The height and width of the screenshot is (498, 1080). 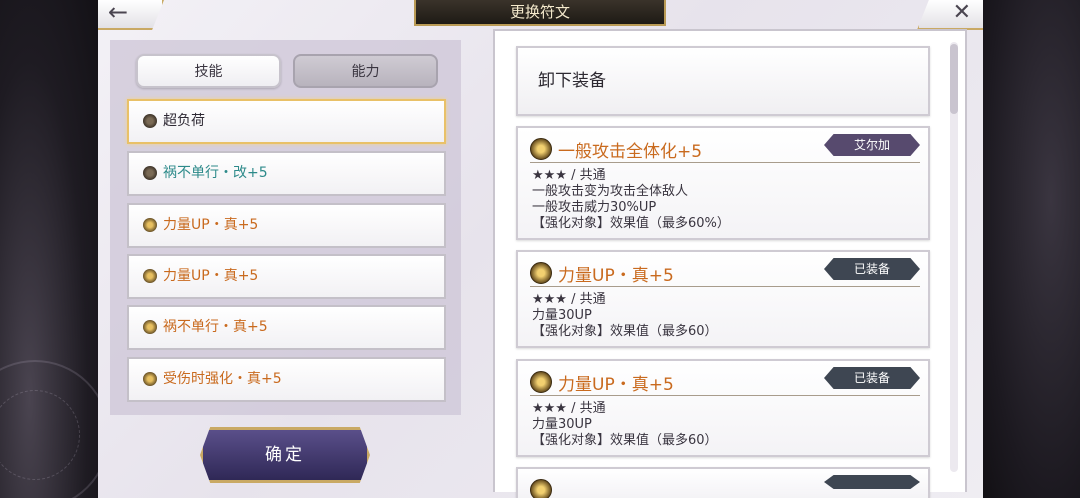 I want to click on tab-skill: 技能, so click(x=208, y=71).